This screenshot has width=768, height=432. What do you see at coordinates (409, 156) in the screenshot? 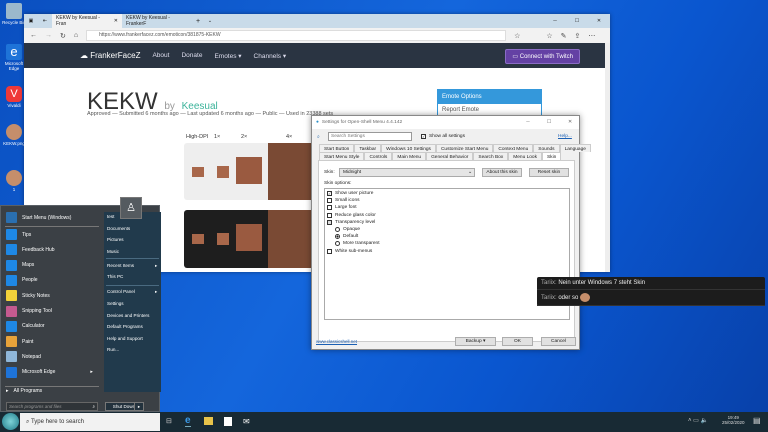
I see `settings-tab: Main Menu` at bounding box center [409, 156].